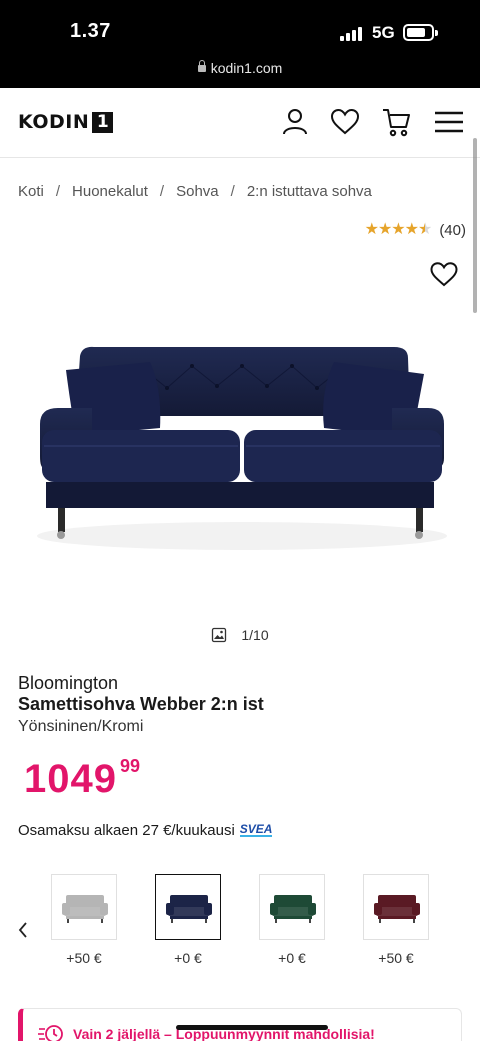 This screenshot has width=480, height=1041. Describe the element at coordinates (240, 635) in the screenshot. I see `image-counter: 1/10` at that location.